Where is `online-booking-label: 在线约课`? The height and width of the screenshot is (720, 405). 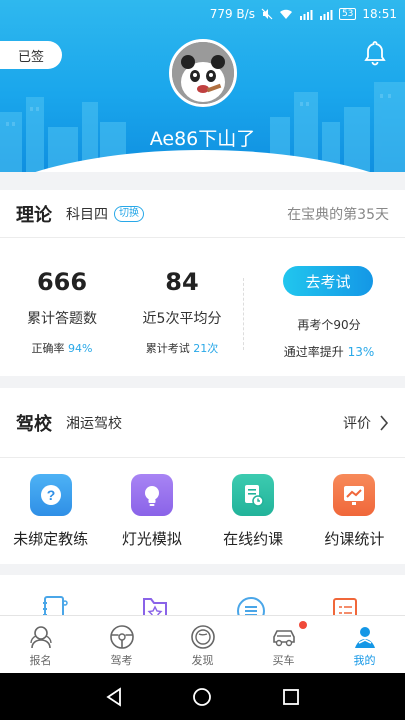 online-booking-label: 在线约课 is located at coordinates (253, 539).